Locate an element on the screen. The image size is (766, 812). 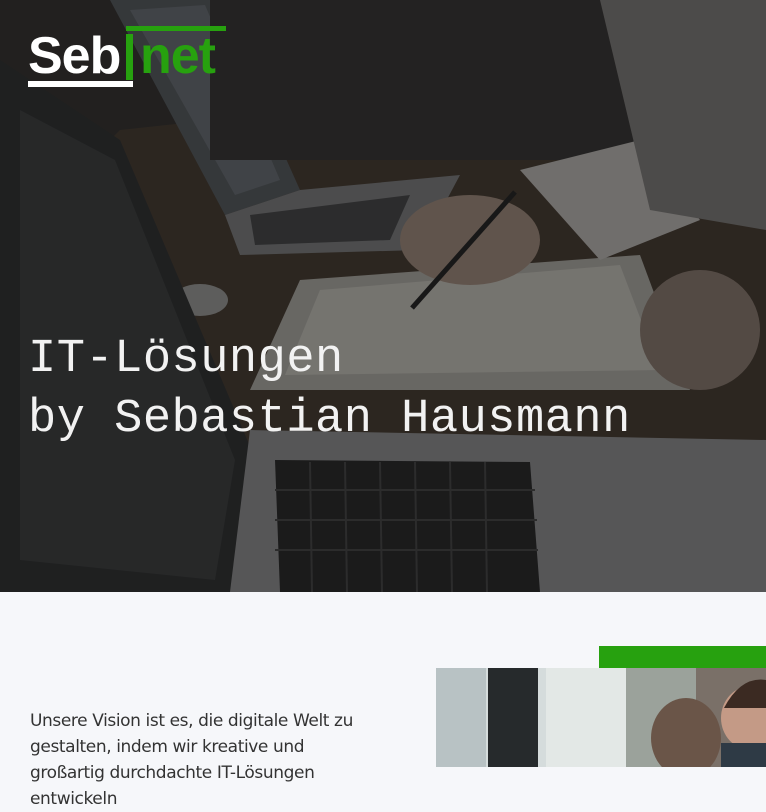
logo-green-stem is located at coordinates (129, 57).